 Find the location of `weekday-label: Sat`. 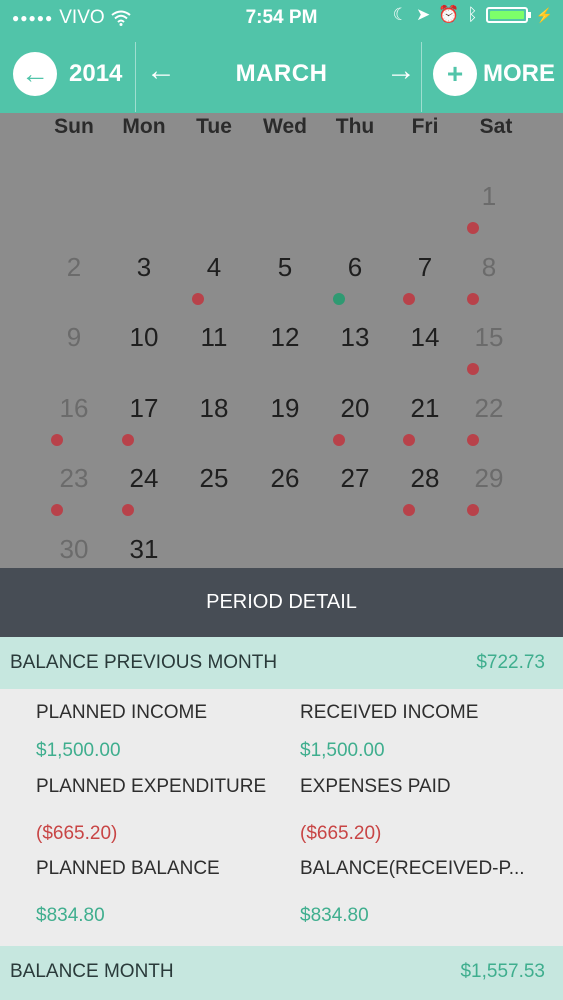

weekday-label: Sat is located at coordinates (496, 126).